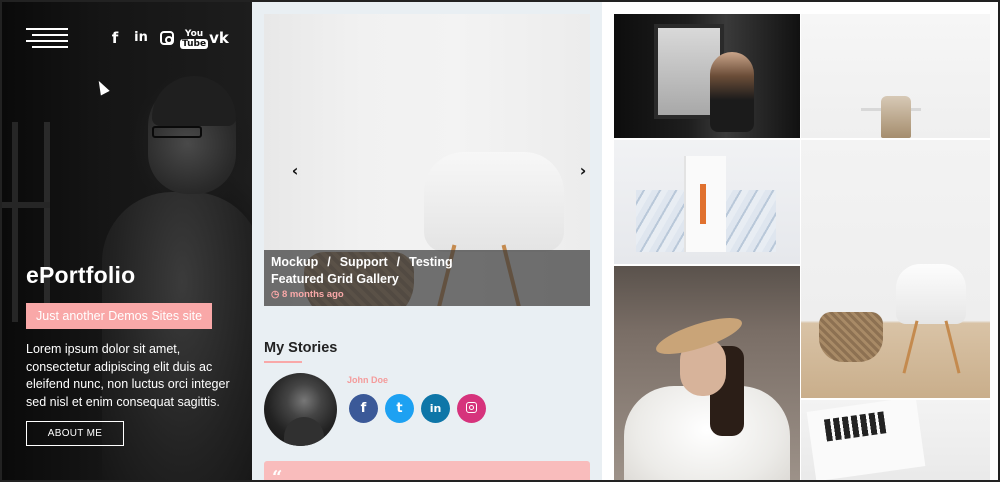  Describe the element at coordinates (367, 380) in the screenshot. I see `author-name: John Doe` at that location.